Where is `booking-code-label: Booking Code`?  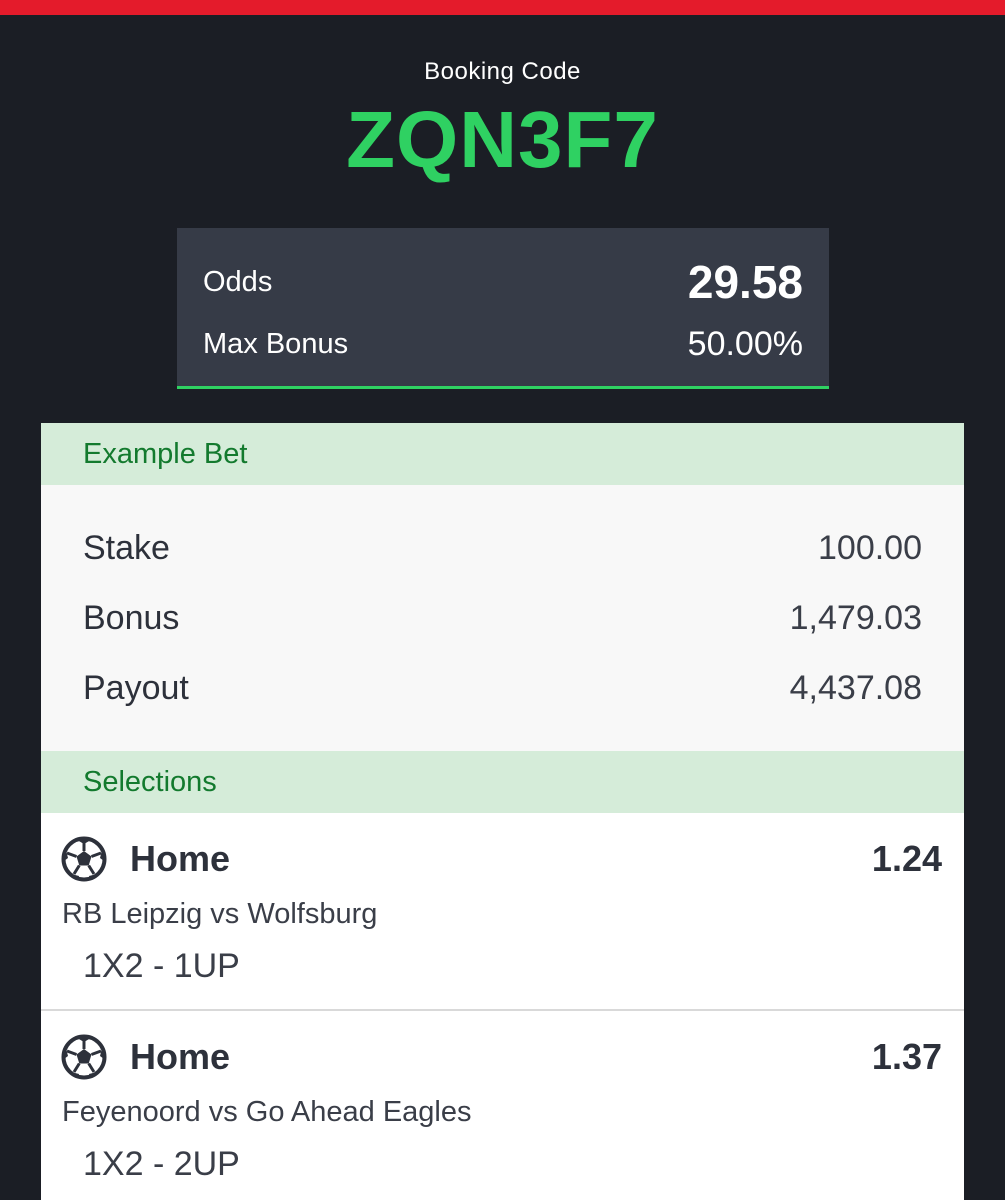 booking-code-label: Booking Code is located at coordinates (502, 71).